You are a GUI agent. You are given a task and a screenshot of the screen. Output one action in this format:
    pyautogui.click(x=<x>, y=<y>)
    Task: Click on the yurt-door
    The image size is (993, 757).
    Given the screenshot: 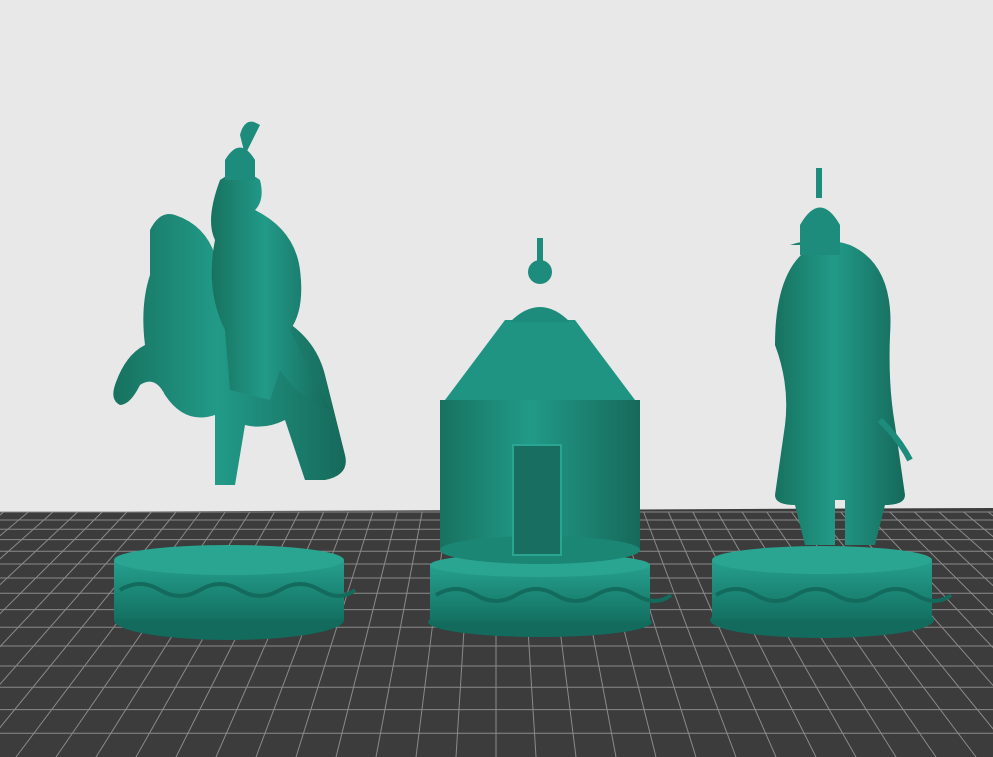 What is the action you would take?
    pyautogui.click(x=537, y=500)
    